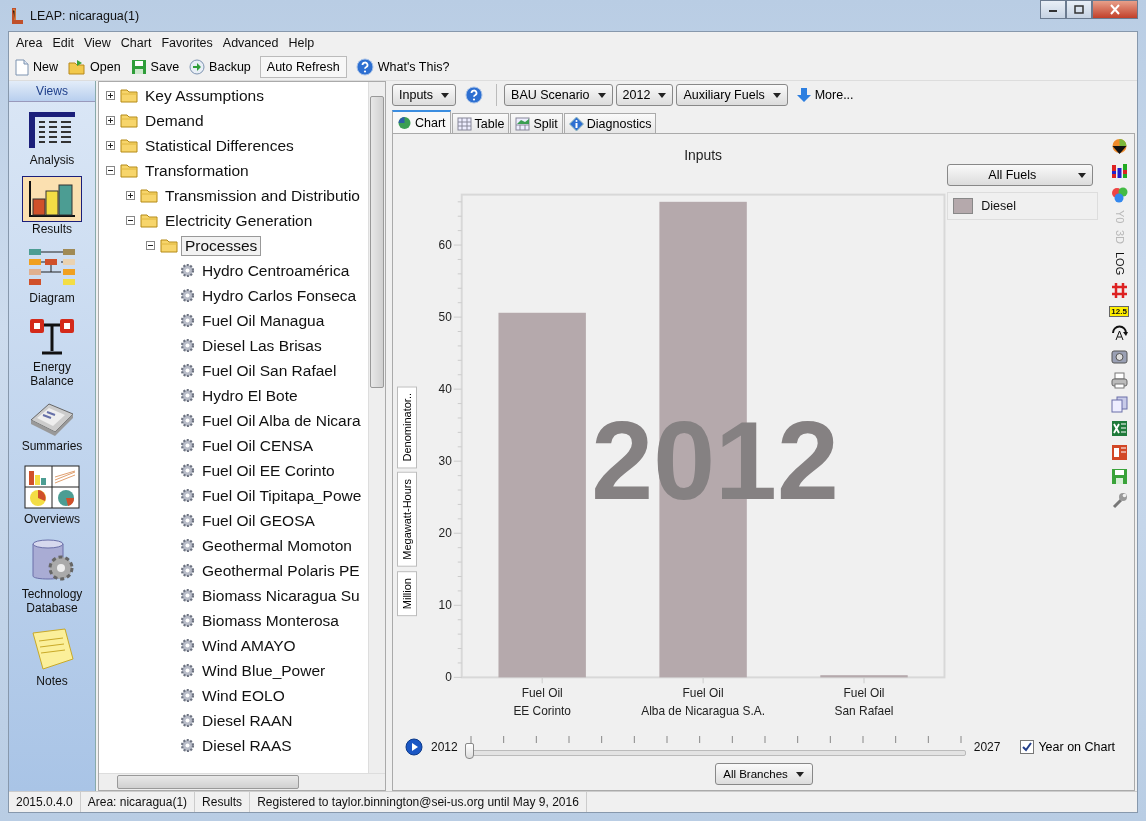 The image size is (1146, 821). What do you see at coordinates (404, 122) in the screenshot?
I see `pie-icon` at bounding box center [404, 122].